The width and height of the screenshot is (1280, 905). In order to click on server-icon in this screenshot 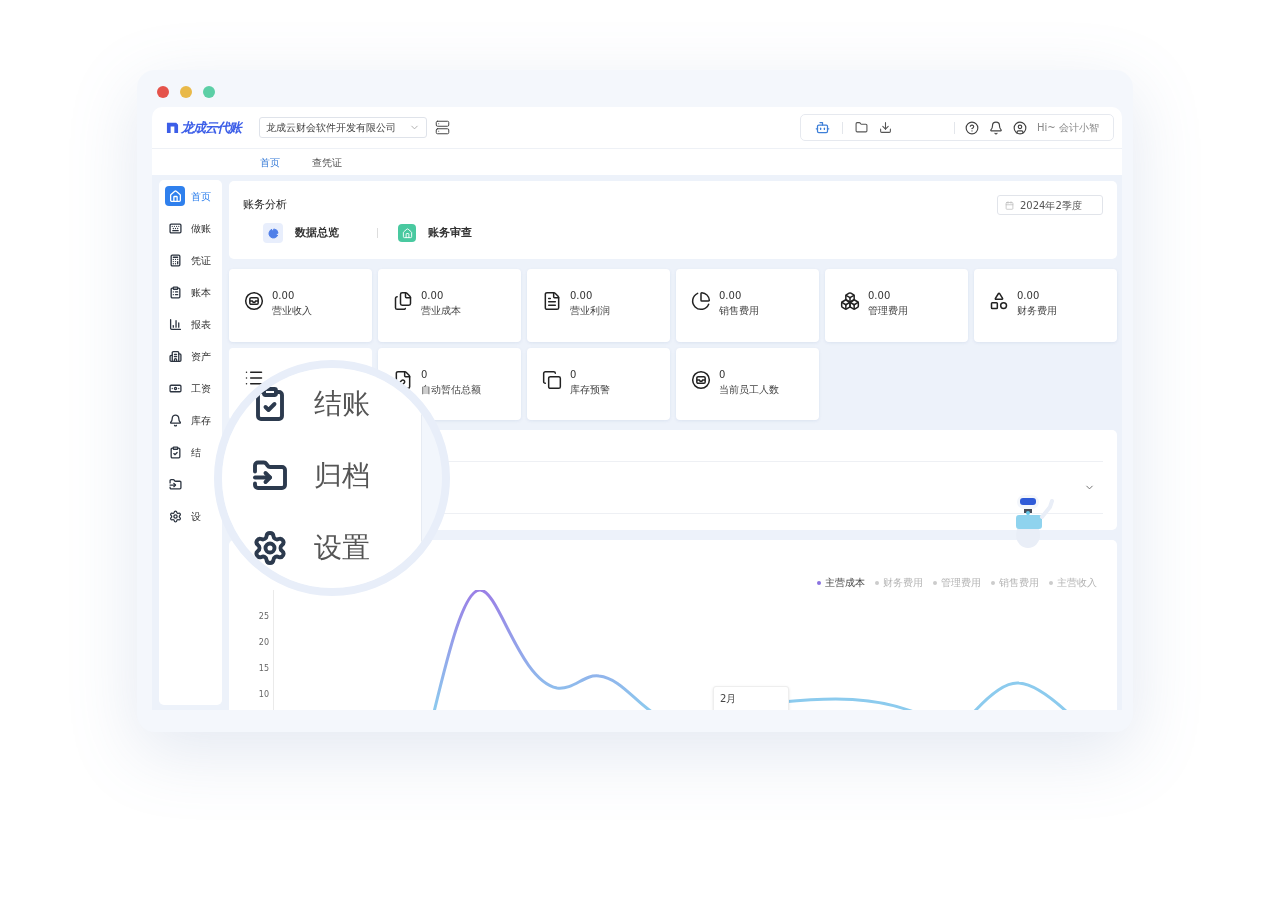, I will do `click(442, 127)`.